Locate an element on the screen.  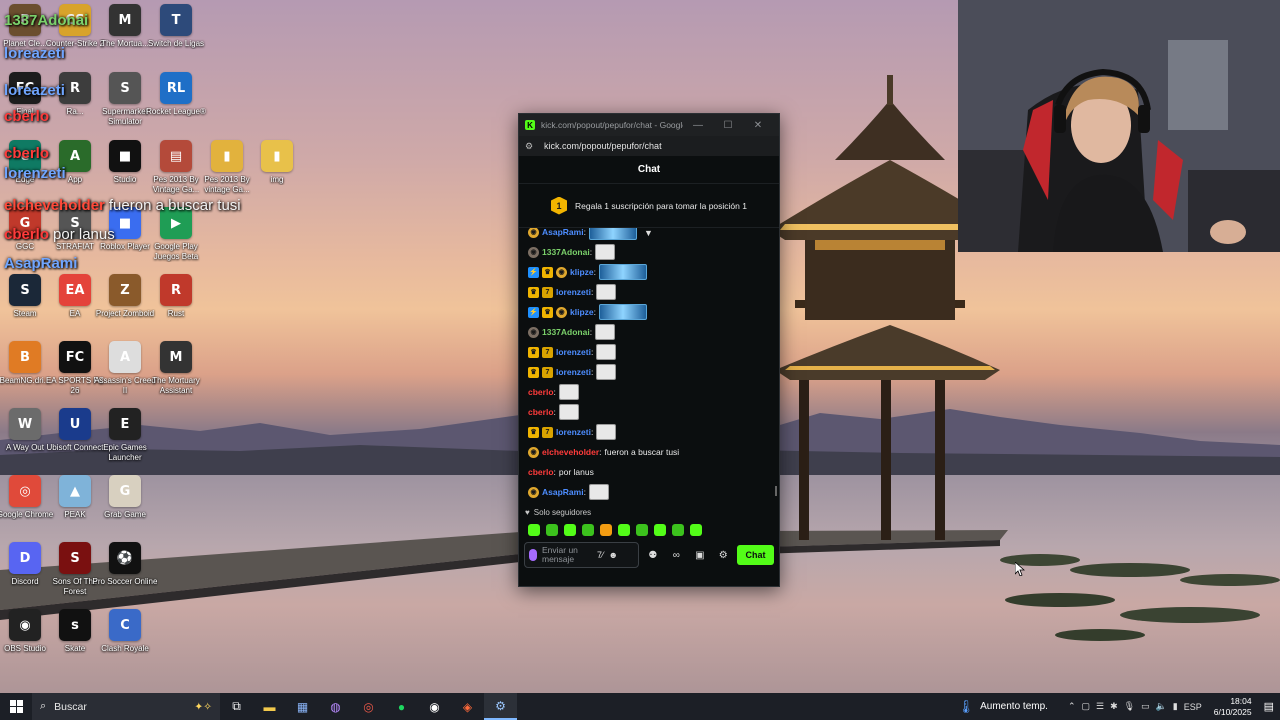
wifi-icon: ▭ is located at coordinates (1145, 706).